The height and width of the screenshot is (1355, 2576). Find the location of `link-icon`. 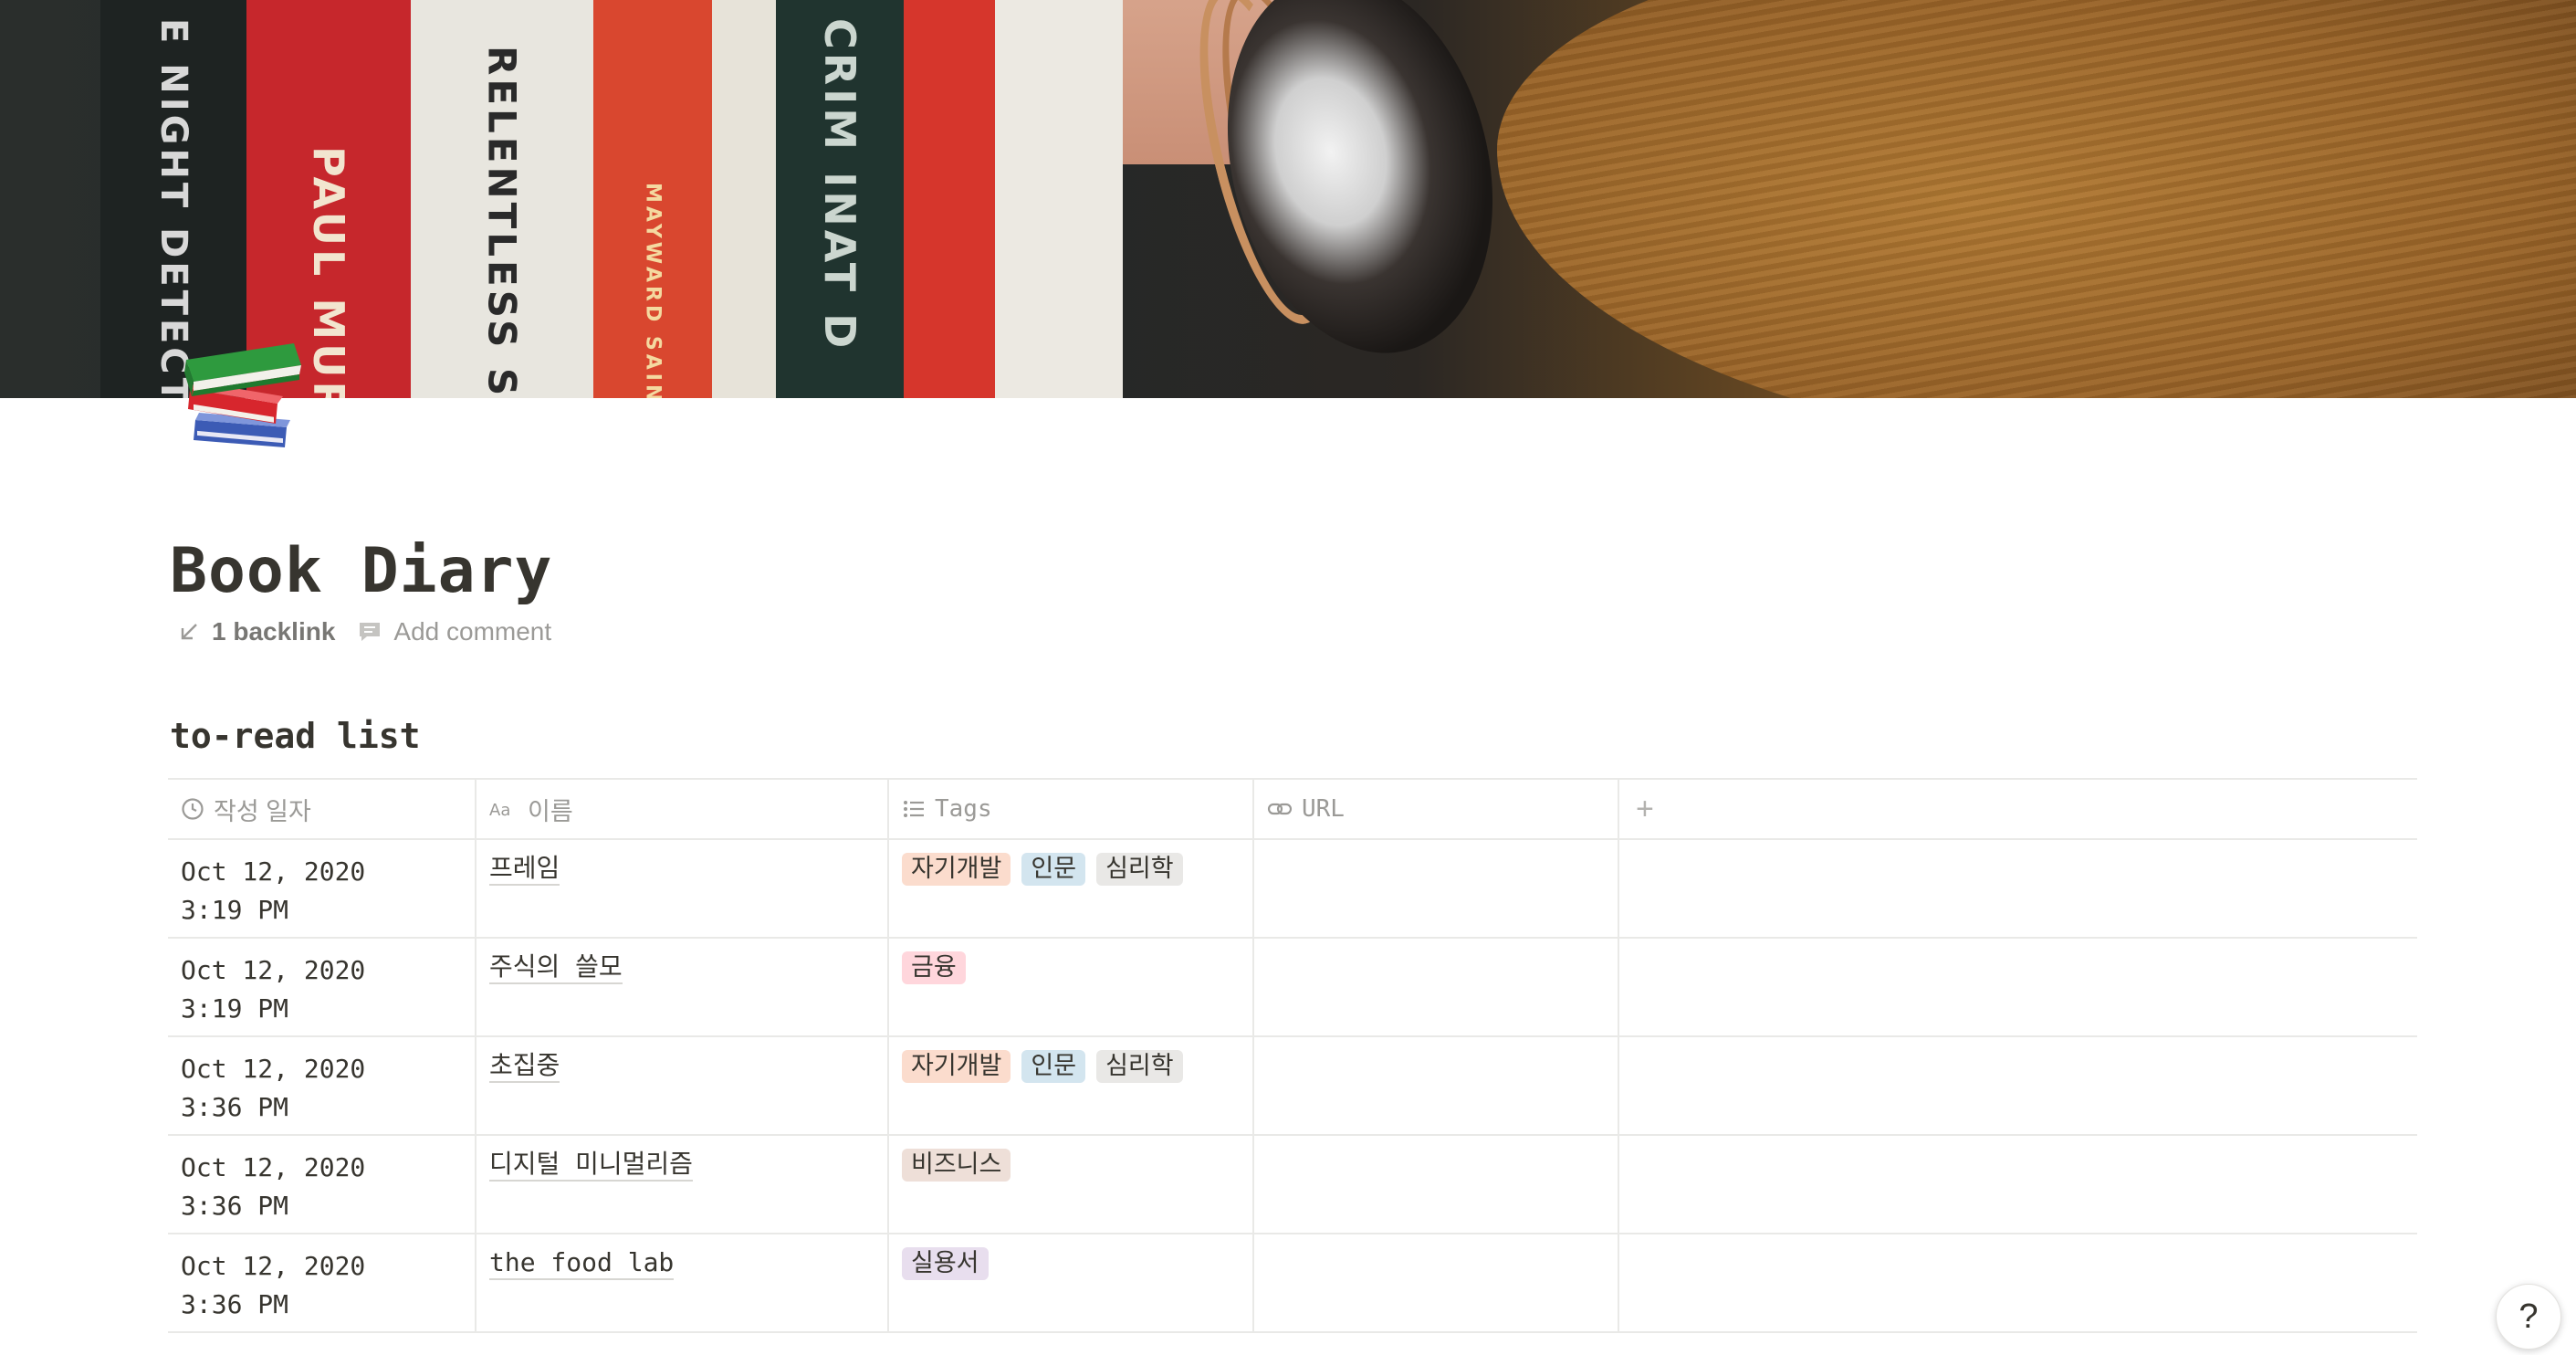

link-icon is located at coordinates (1280, 809).